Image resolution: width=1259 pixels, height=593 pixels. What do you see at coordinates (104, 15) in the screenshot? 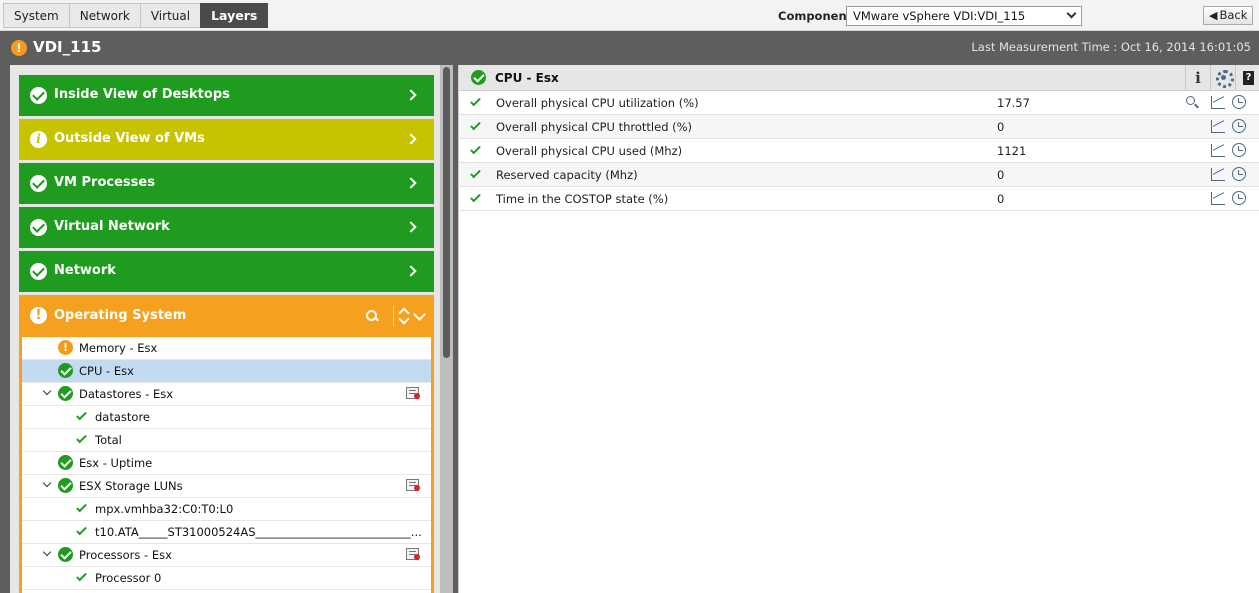
I see `tab-network: Network` at bounding box center [104, 15].